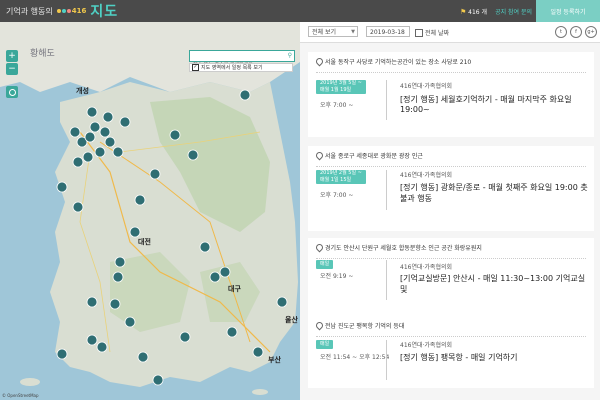 This screenshot has width=600, height=400. Describe the element at coordinates (12, 69) in the screenshot. I see `zoom-out-button: −` at that location.